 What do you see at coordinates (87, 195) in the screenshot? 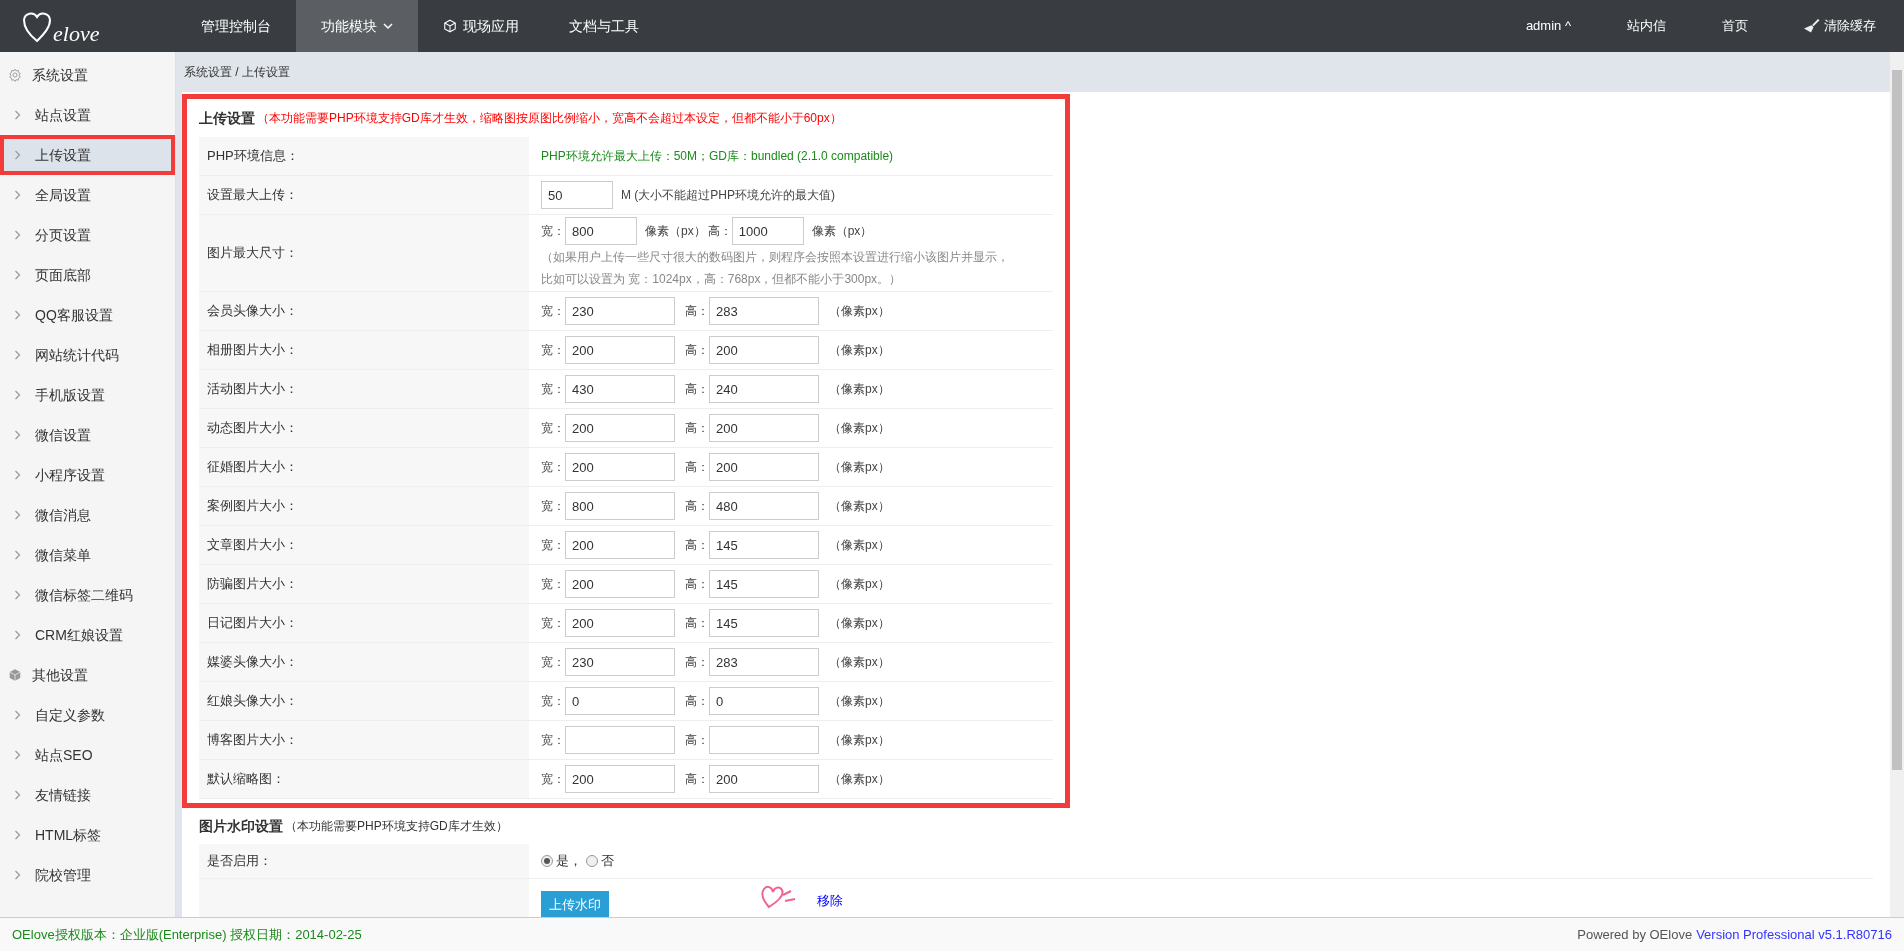
I see `sidebar-item: 全局设置` at bounding box center [87, 195].